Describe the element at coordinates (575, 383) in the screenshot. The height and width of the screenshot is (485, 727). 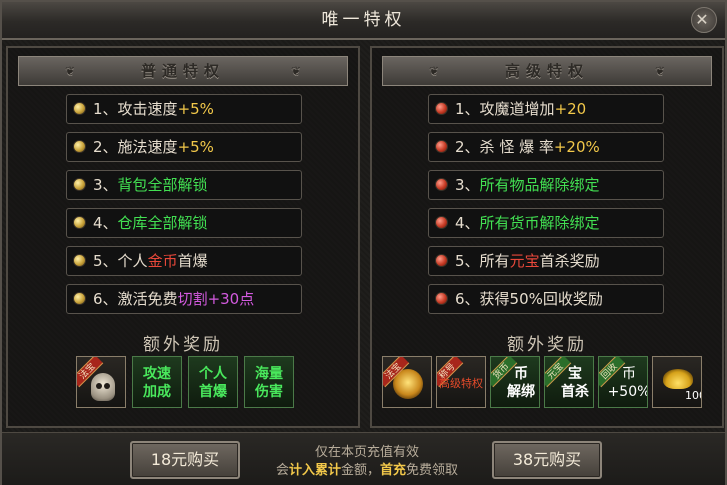
I see `reward-text: 宝 首杀` at that location.